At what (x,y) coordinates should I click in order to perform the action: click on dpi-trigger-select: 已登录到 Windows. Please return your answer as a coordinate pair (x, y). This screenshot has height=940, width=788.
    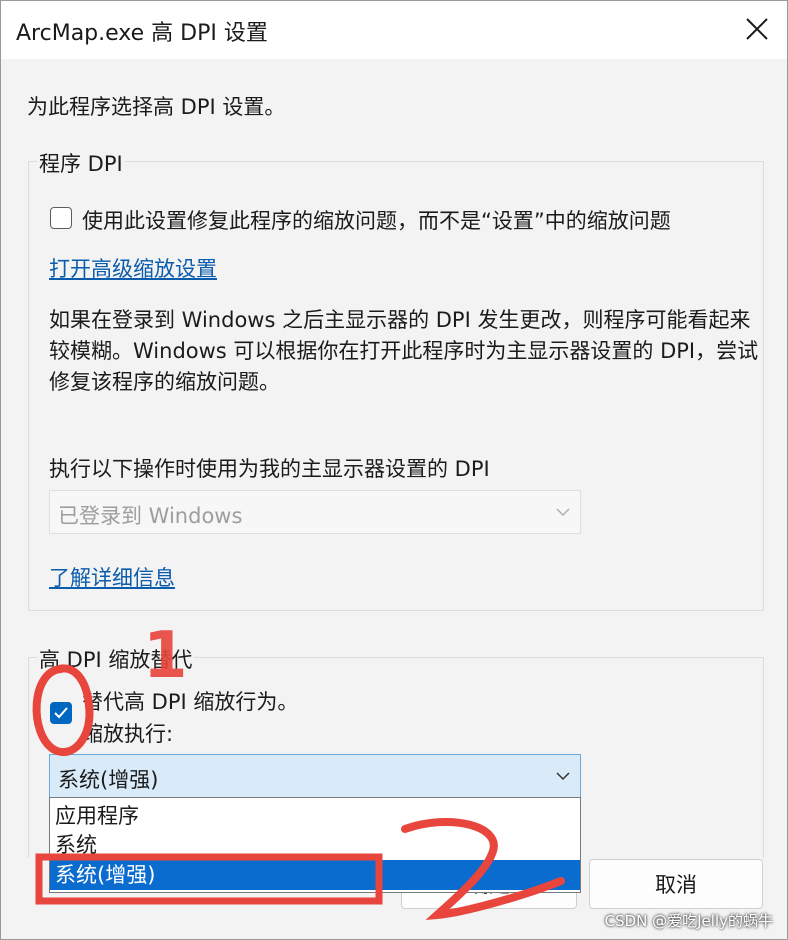
    Looking at the image, I should click on (315, 512).